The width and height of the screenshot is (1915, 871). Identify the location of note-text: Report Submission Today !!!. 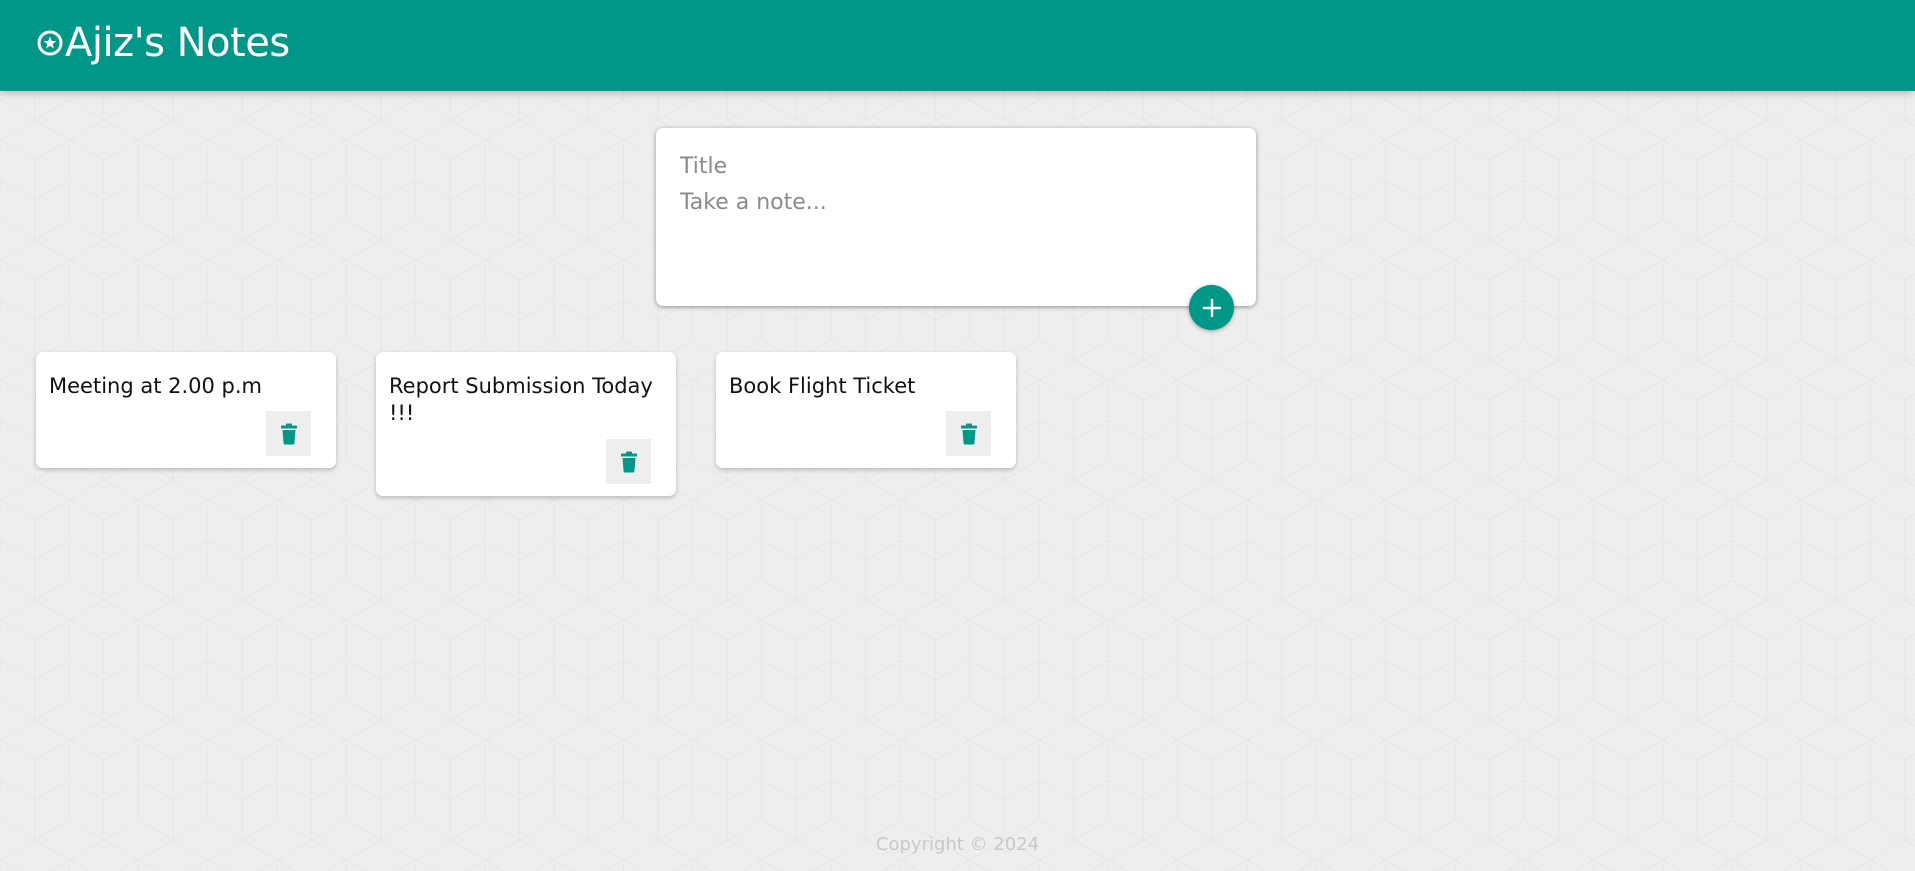
(521, 399).